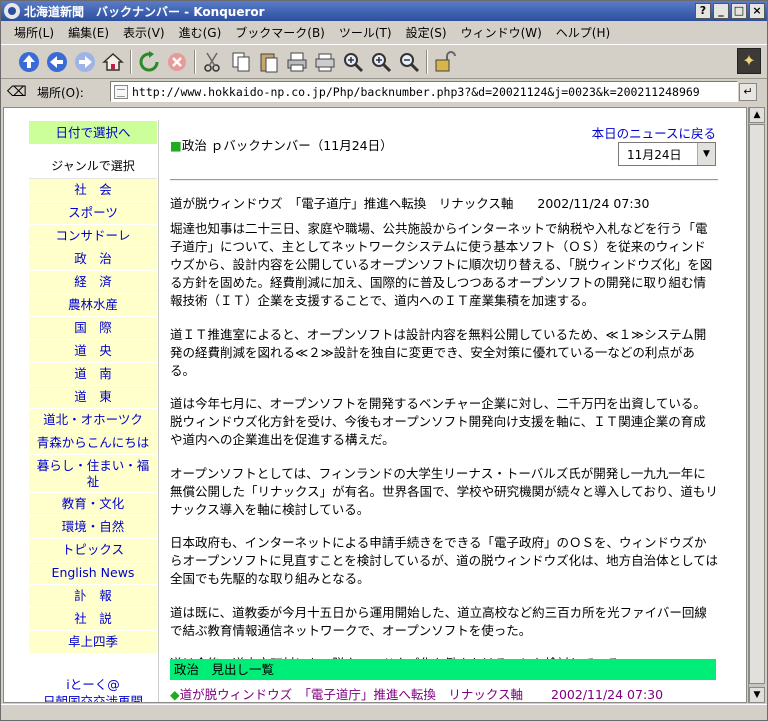 The height and width of the screenshot is (721, 768). What do you see at coordinates (409, 62) in the screenshot?
I see `zoom-out-icon` at bounding box center [409, 62].